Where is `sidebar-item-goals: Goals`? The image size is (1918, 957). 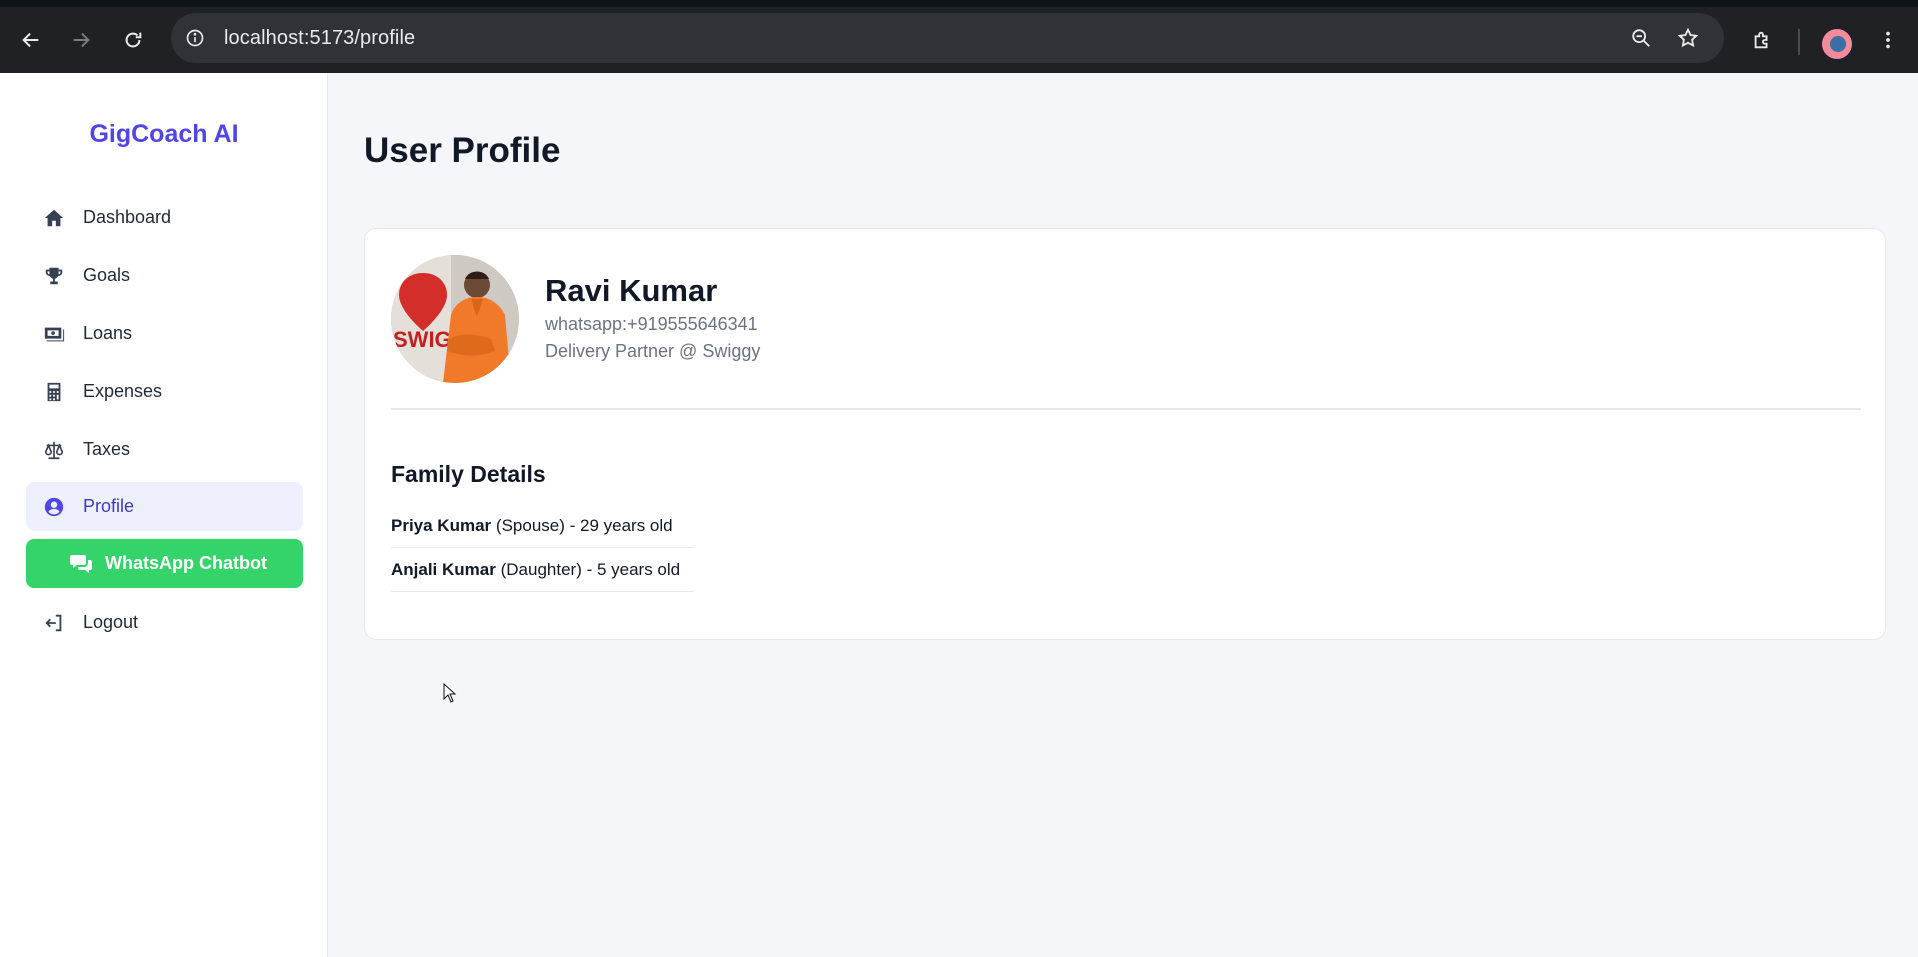 sidebar-item-goals: Goals is located at coordinates (164, 275).